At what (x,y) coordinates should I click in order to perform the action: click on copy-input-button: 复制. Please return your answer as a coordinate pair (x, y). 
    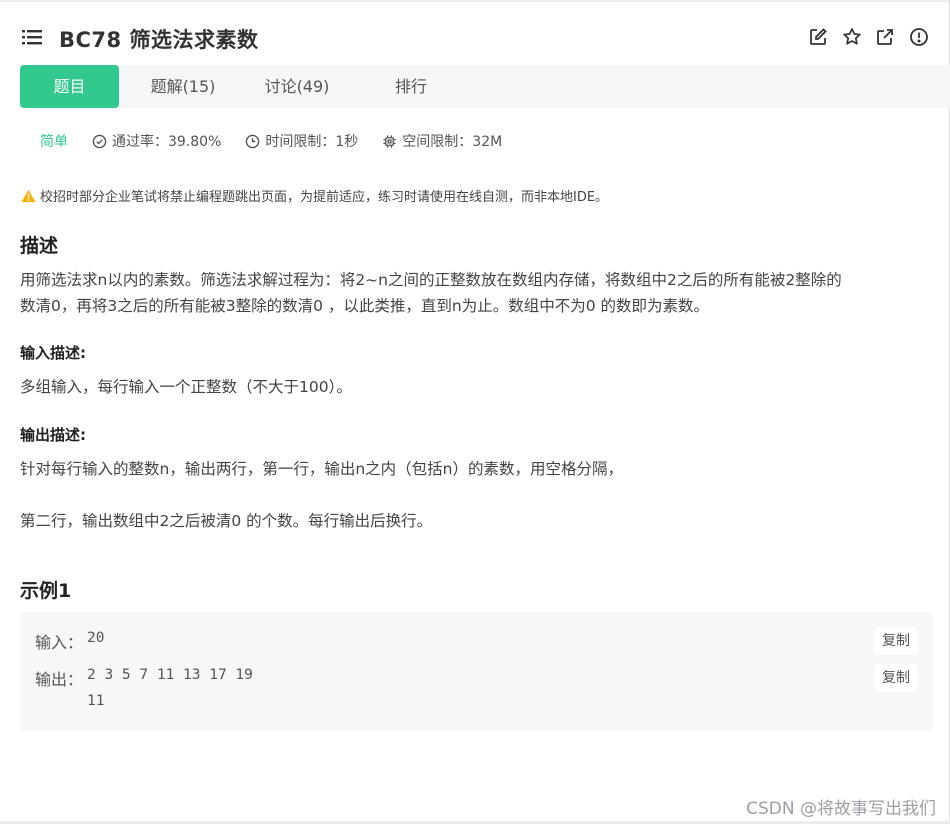
    Looking at the image, I should click on (896, 641).